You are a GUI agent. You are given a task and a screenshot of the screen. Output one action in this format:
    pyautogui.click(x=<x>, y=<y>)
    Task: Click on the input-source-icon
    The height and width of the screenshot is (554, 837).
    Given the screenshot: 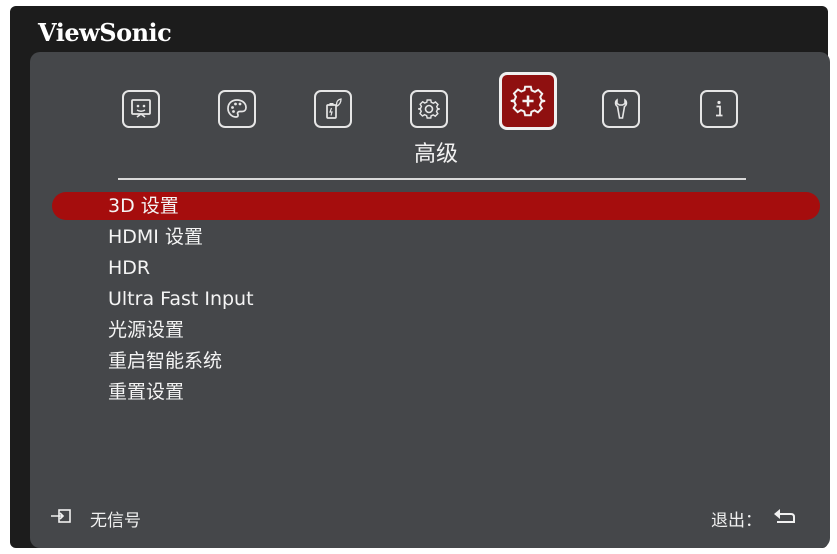 What is the action you would take?
    pyautogui.click(x=61, y=518)
    